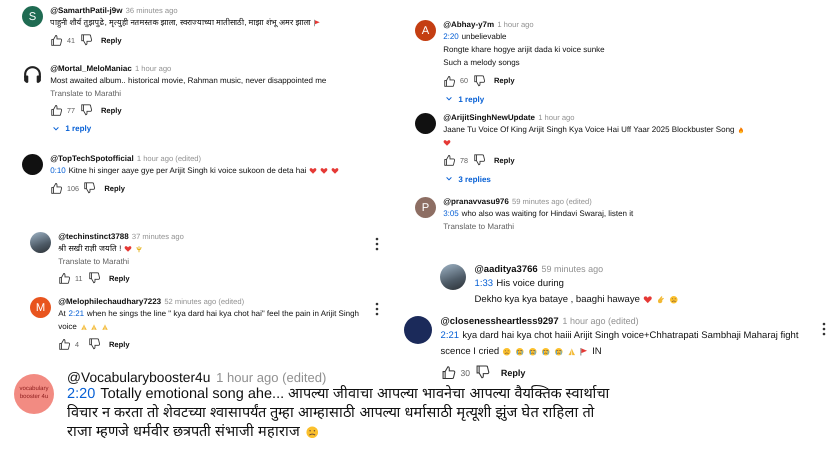  Describe the element at coordinates (465, 373) in the screenshot. I see `like-count: 30` at that location.